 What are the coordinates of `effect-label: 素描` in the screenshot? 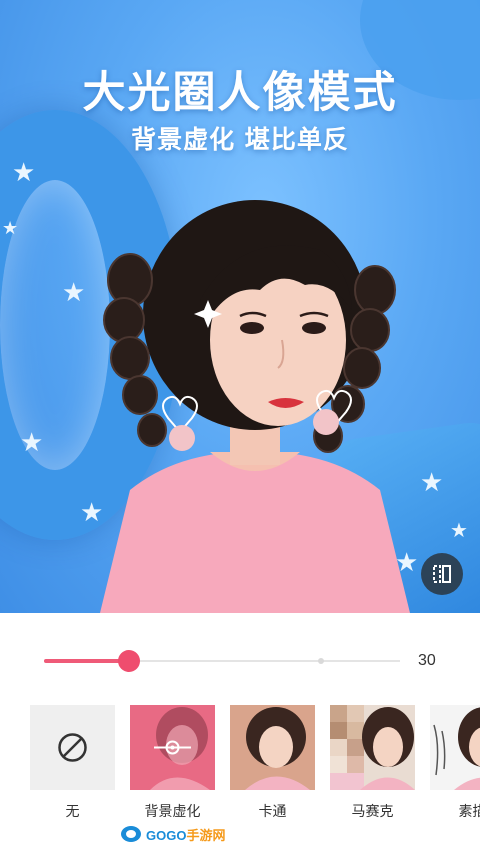 It's located at (469, 812).